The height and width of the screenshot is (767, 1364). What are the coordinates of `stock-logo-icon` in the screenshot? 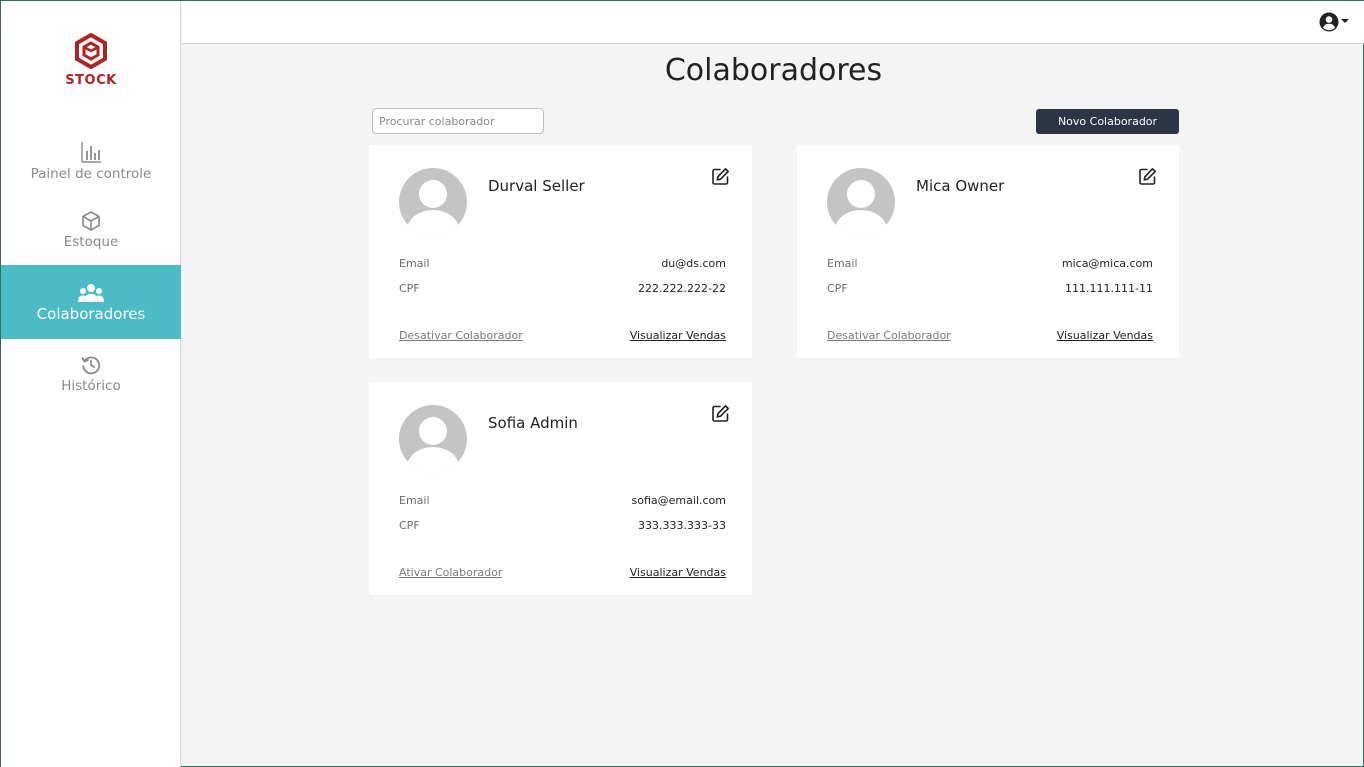 It's located at (91, 51).